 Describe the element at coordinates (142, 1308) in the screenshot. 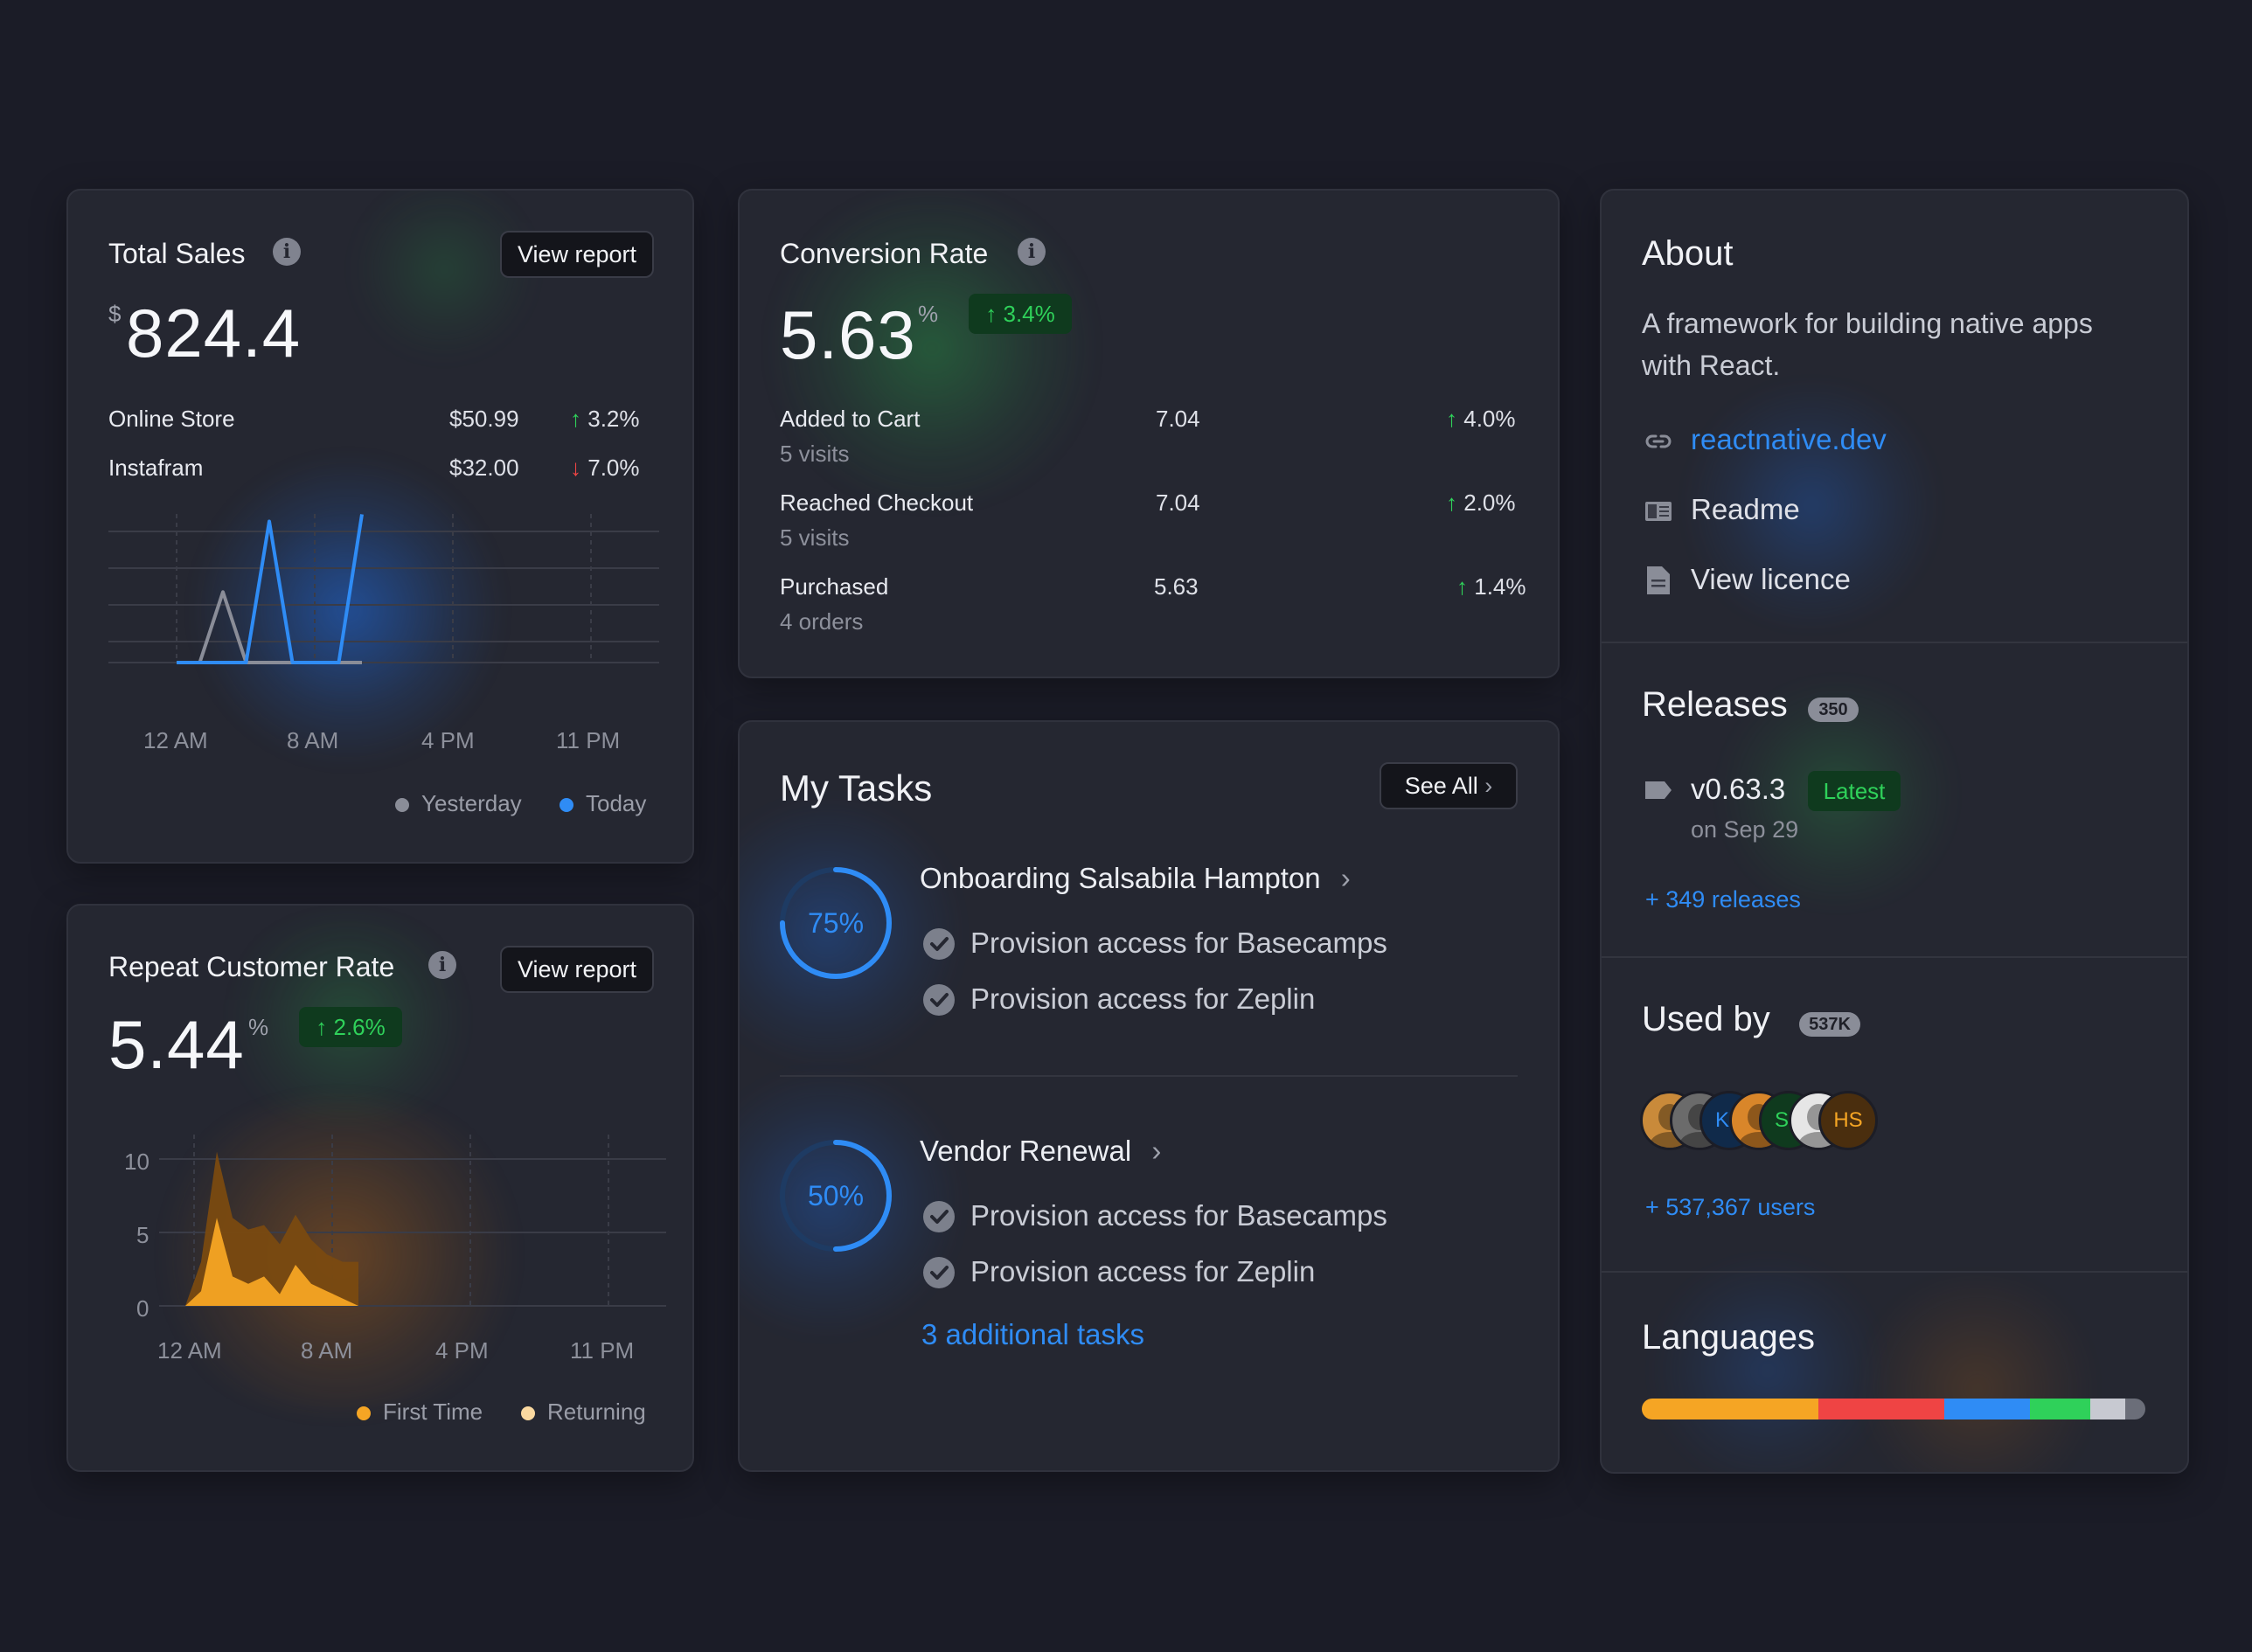

I see `y-tick-label: 0` at that location.